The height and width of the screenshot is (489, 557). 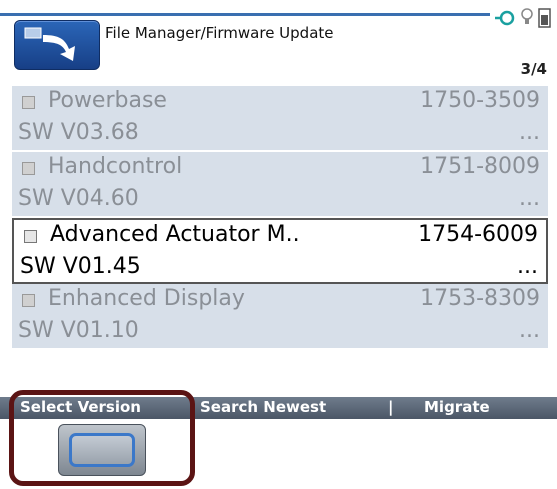 I want to click on item-version: SW V04.60, so click(x=78, y=198).